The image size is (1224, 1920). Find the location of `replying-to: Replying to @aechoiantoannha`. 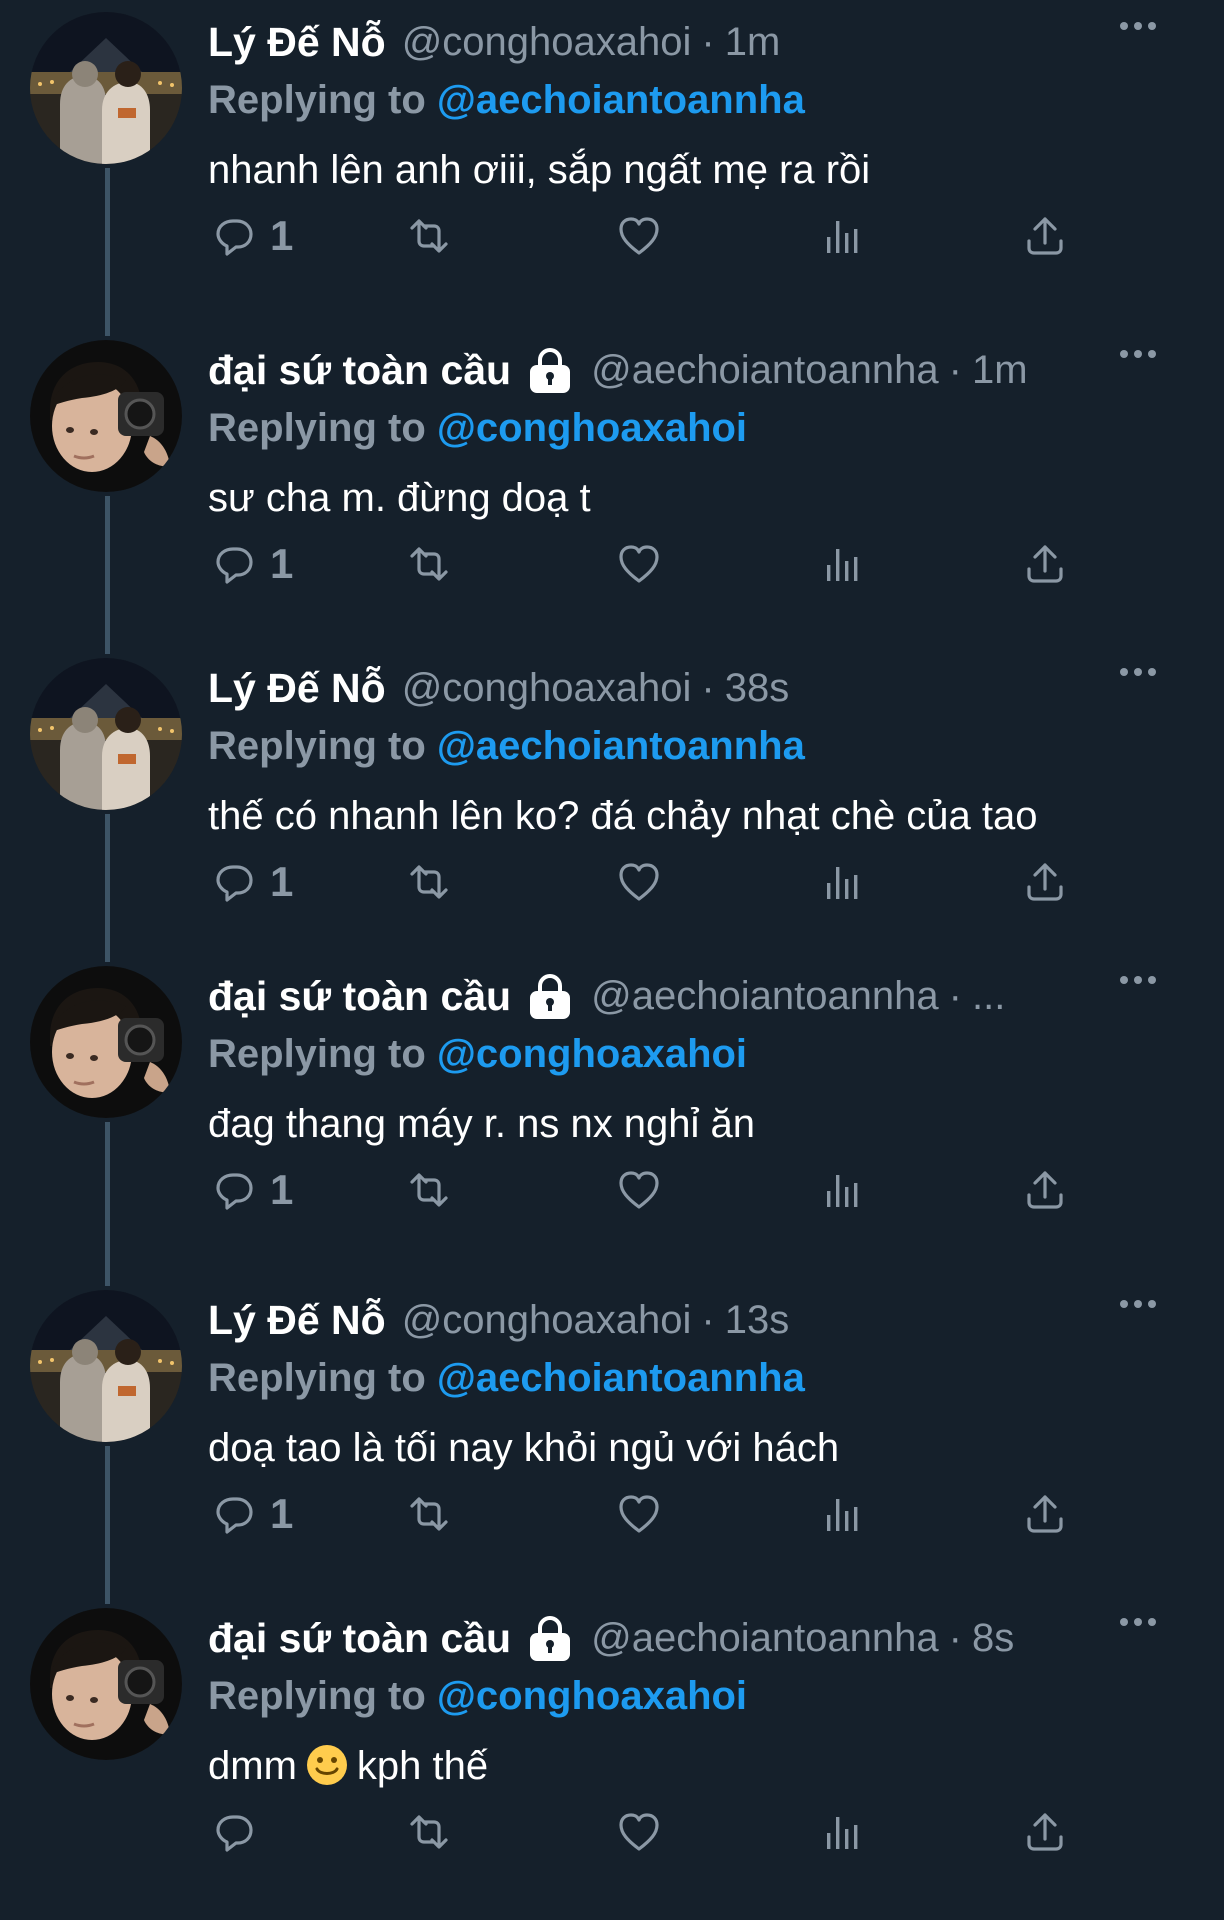

replying-to: Replying to @aechoiantoannha is located at coordinates (708, 746).